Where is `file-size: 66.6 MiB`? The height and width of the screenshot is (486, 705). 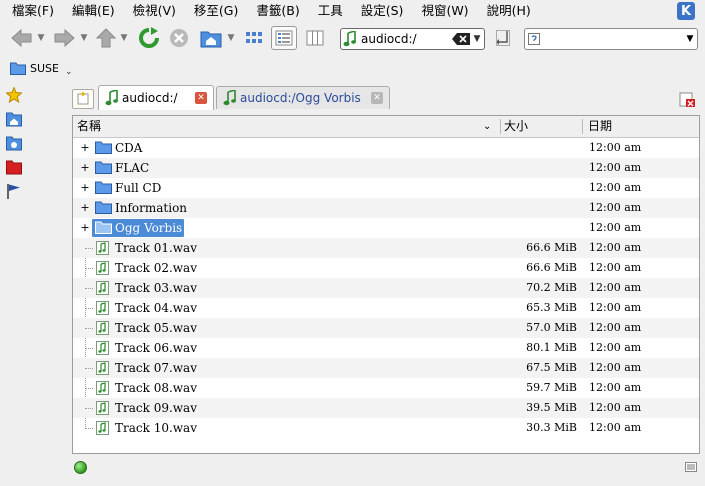
file-size: 66.6 MiB is located at coordinates (551, 267).